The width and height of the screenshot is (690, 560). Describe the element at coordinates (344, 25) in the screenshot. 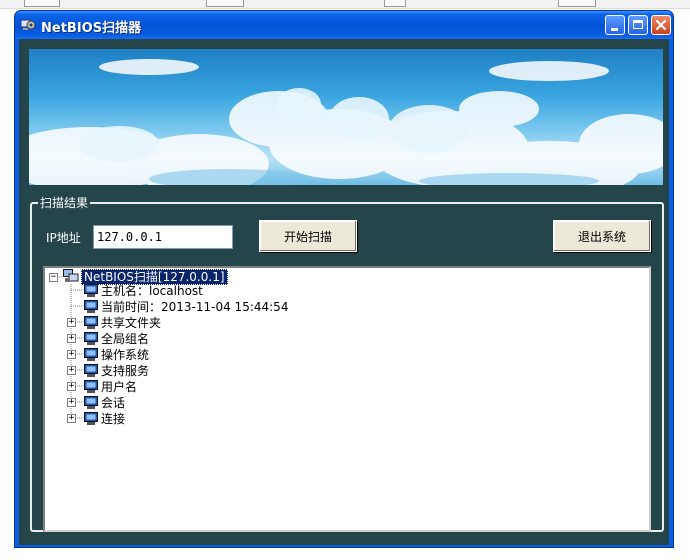

I see `title-bar: NetBIOS扫描器` at that location.